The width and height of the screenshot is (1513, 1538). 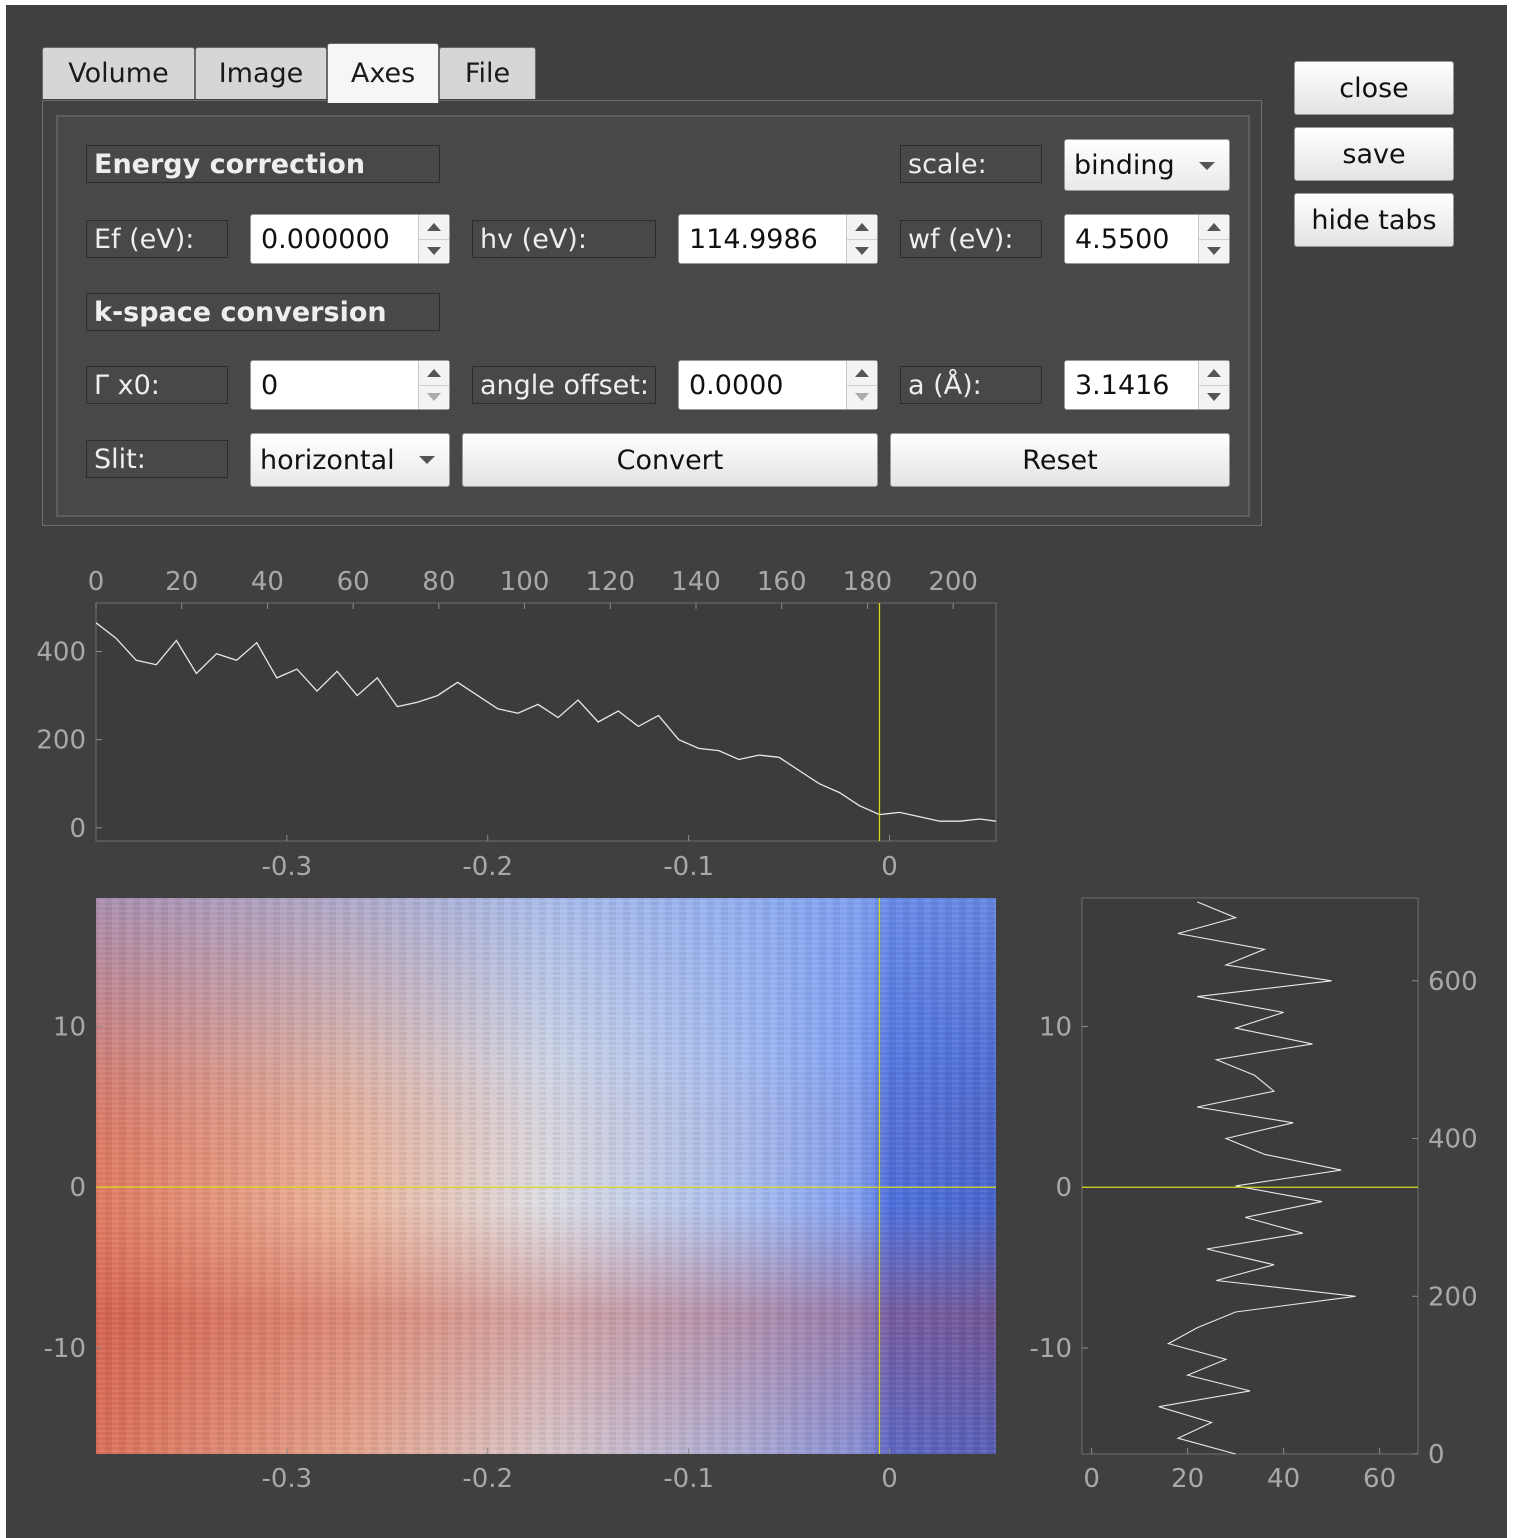 What do you see at coordinates (1453, 1140) in the screenshot?
I see `side-right-tick-label: 400` at bounding box center [1453, 1140].